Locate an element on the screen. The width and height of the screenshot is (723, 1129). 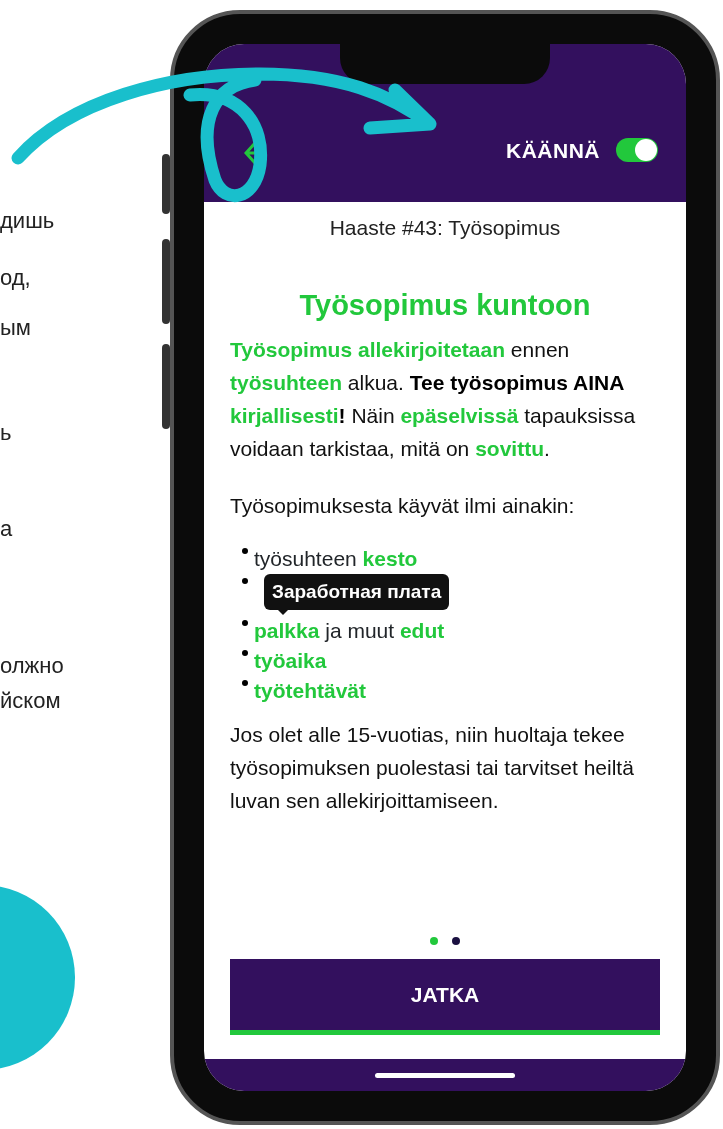
translation-tooltip: Заработная плата is located at coordinates (357, 592).